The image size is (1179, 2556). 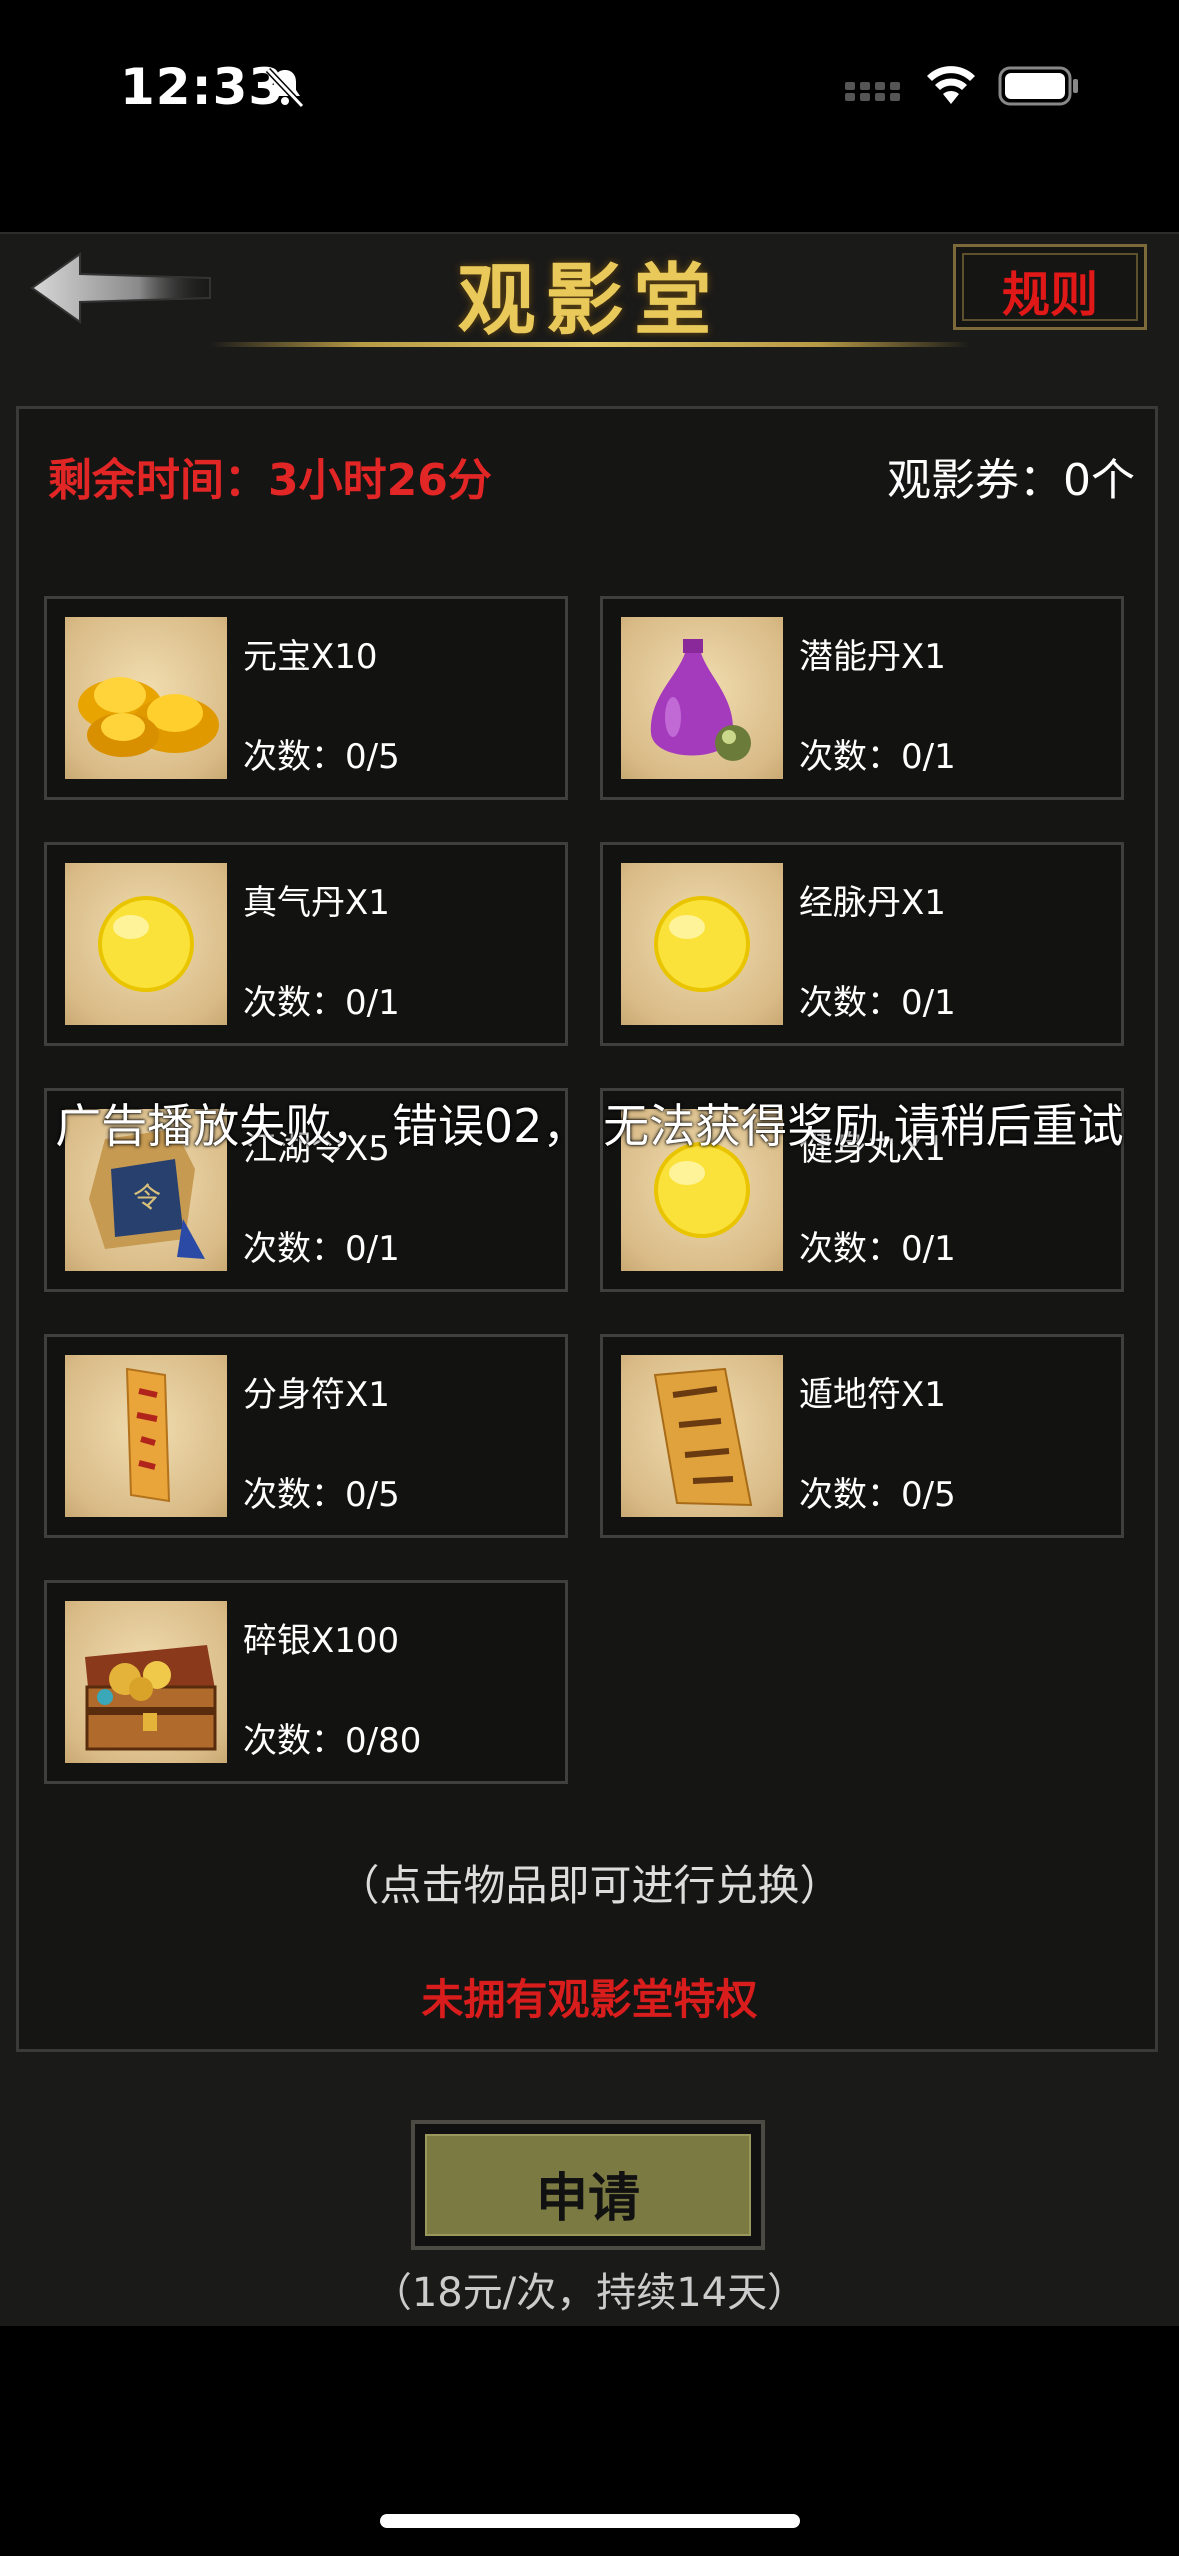 I want to click on talisman-icon, so click(x=146, y=1436).